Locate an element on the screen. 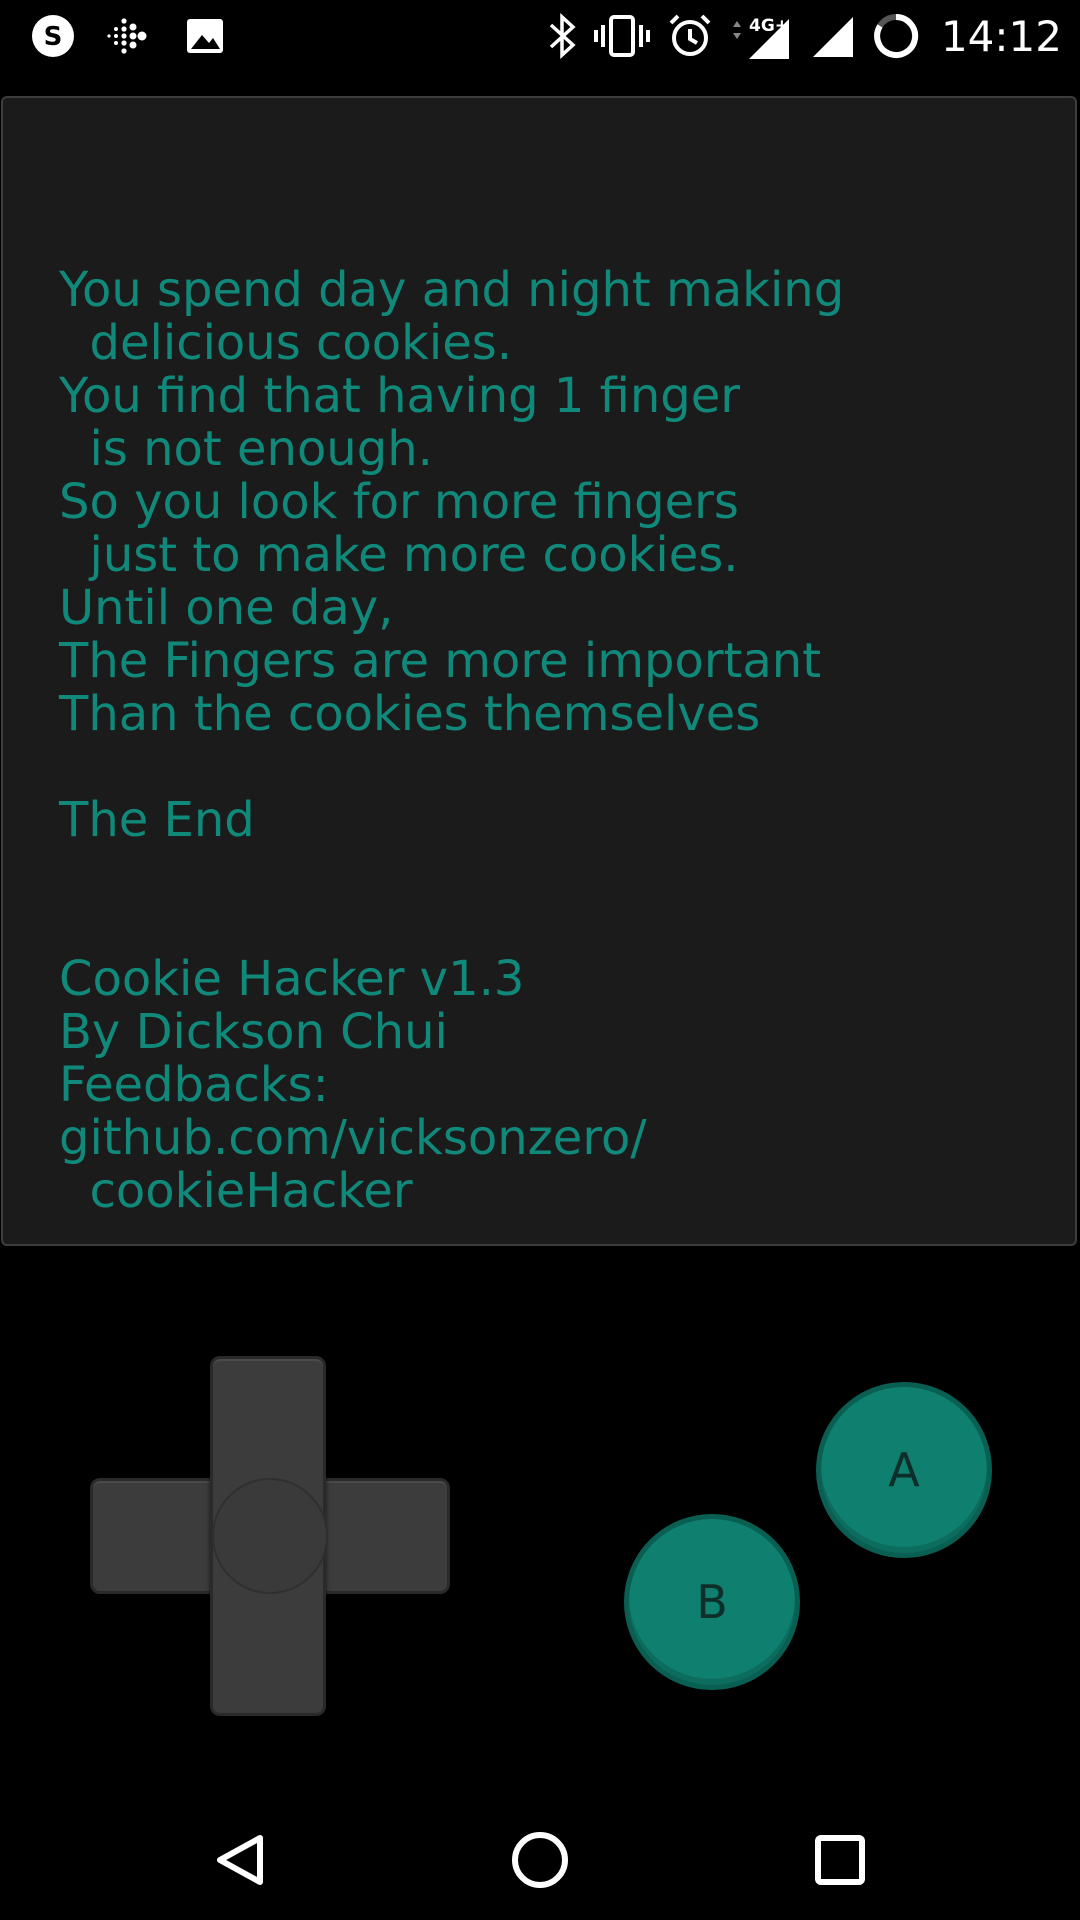 This screenshot has width=1080, height=1920. story-line: Until one day, is located at coordinates (226, 608).